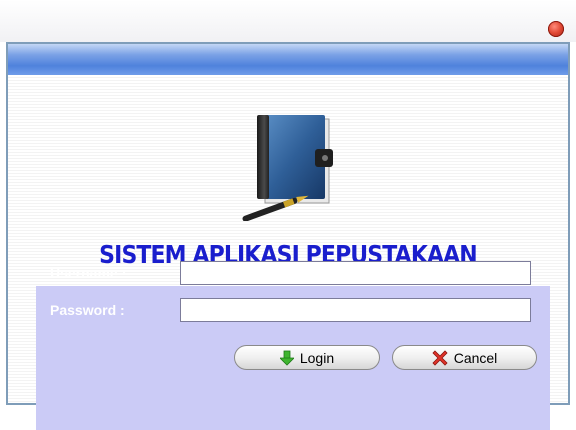 Image resolution: width=576 pixels, height=430 pixels. Describe the element at coordinates (288, 59) in the screenshot. I see `header-bar` at that location.